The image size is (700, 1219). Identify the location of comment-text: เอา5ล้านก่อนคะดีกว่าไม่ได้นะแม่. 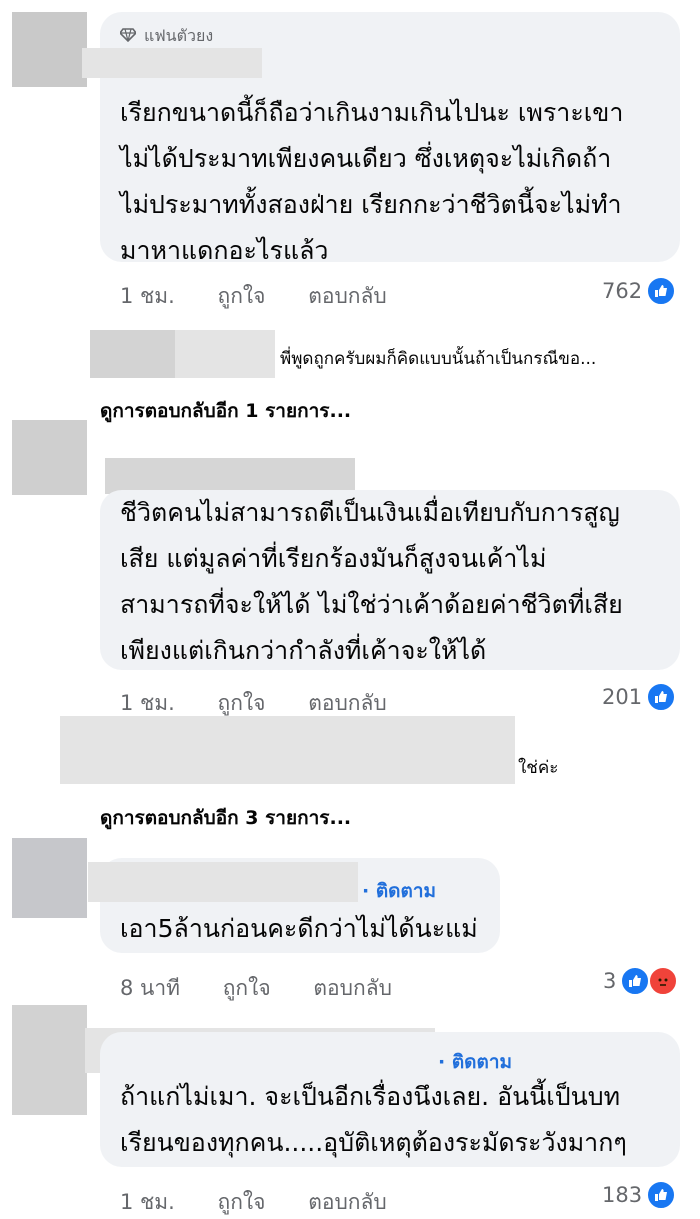
(299, 928).